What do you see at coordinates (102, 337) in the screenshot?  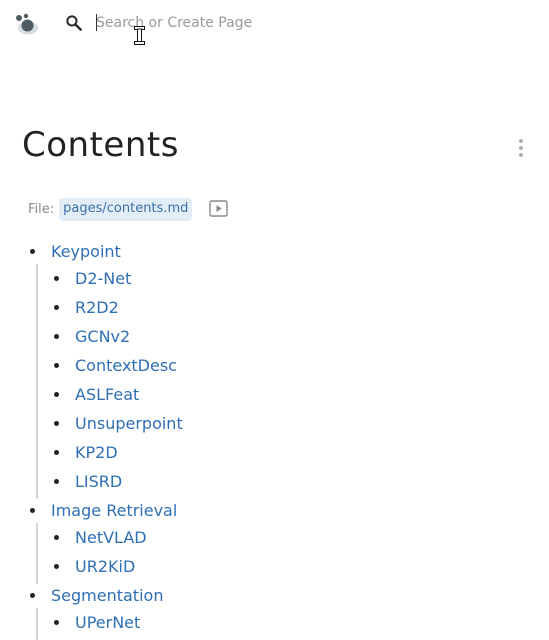 I see `tree-link-gcnv2: GCNv2` at bounding box center [102, 337].